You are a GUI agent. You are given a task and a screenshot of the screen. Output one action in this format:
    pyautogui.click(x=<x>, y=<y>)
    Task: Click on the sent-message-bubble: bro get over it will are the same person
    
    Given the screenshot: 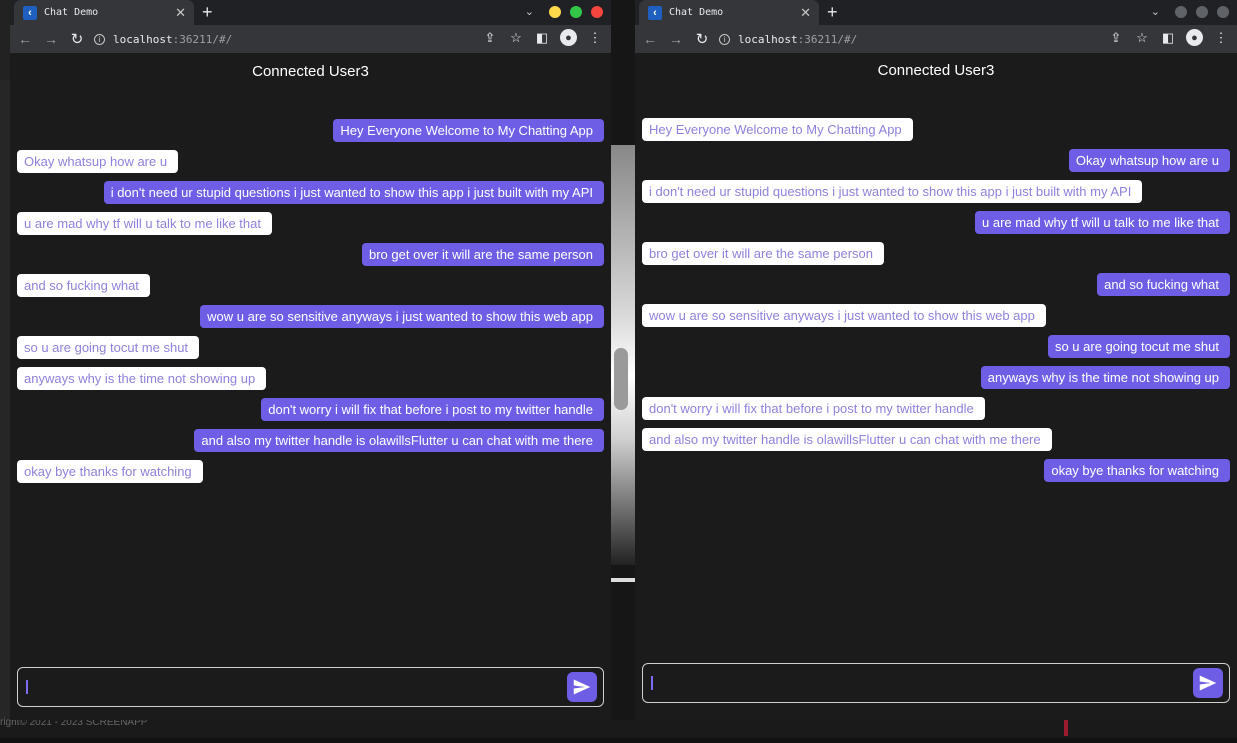 What is the action you would take?
    pyautogui.click(x=483, y=254)
    